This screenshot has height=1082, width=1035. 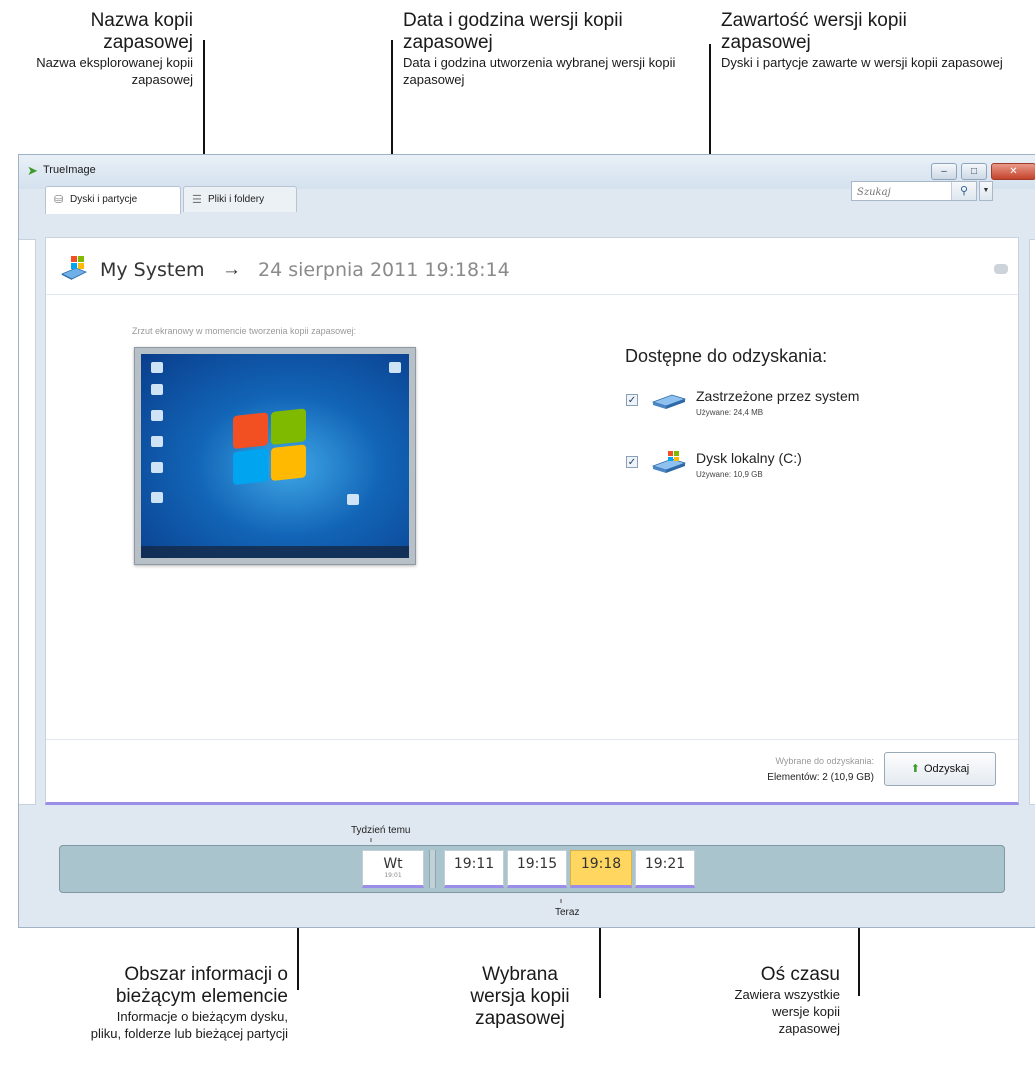 I want to click on version-datetime: 24 sierpnia 2011 19:18:14, so click(x=384, y=270).